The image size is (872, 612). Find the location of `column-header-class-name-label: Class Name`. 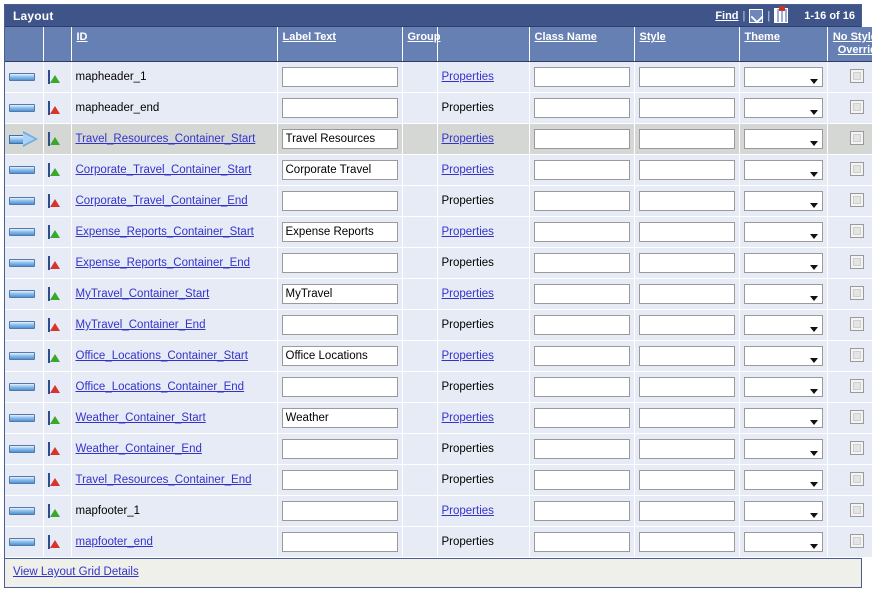

column-header-class-name-label: Class Name is located at coordinates (566, 37).